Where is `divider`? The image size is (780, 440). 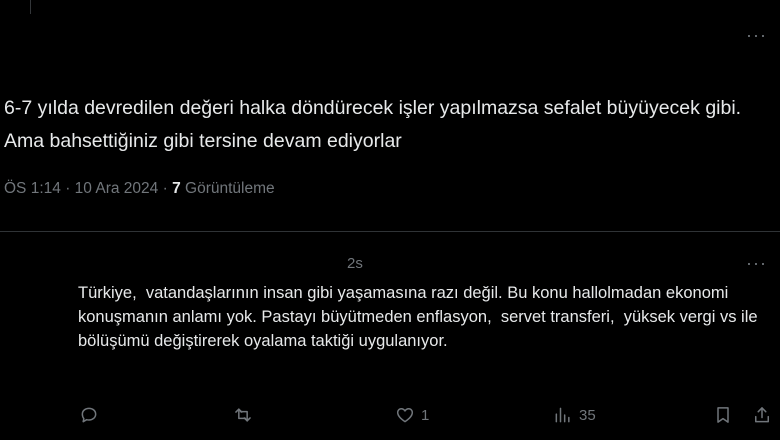
divider is located at coordinates (390, 231).